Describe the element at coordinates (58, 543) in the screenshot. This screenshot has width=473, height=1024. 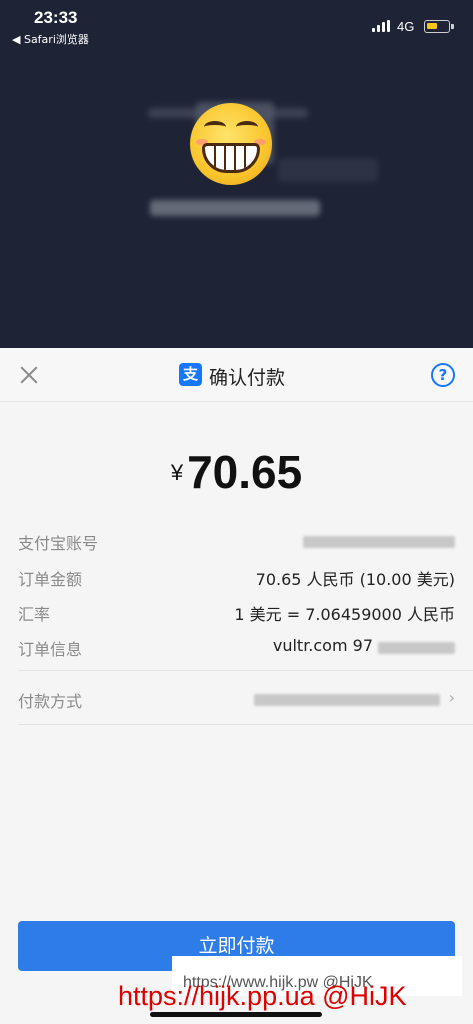
I see `account-label: 支付宝账号` at that location.